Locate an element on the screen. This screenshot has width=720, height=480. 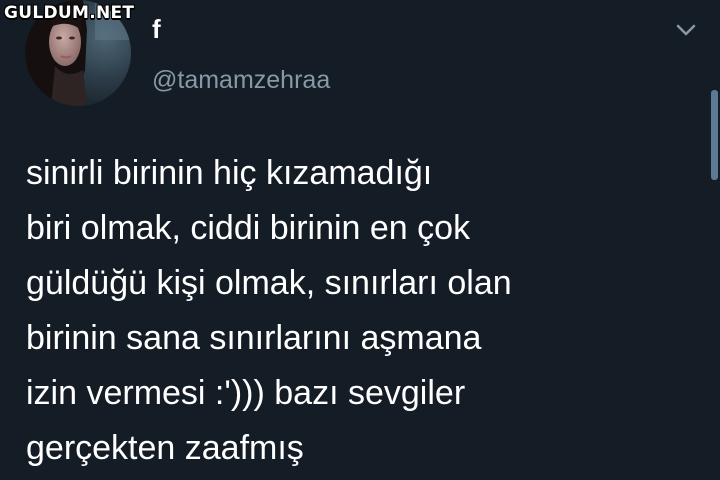
display-name: f is located at coordinates (156, 29).